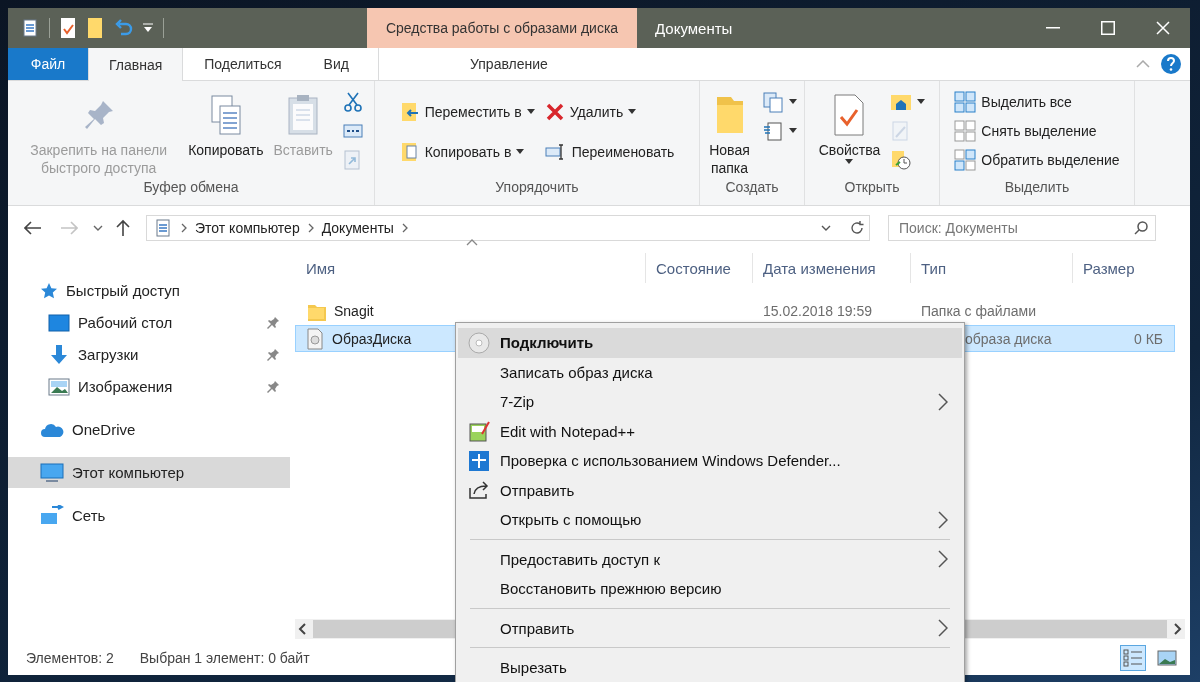  What do you see at coordinates (710, 520) in the screenshot?
I see `menu-item: Открыть с помощью` at bounding box center [710, 520].